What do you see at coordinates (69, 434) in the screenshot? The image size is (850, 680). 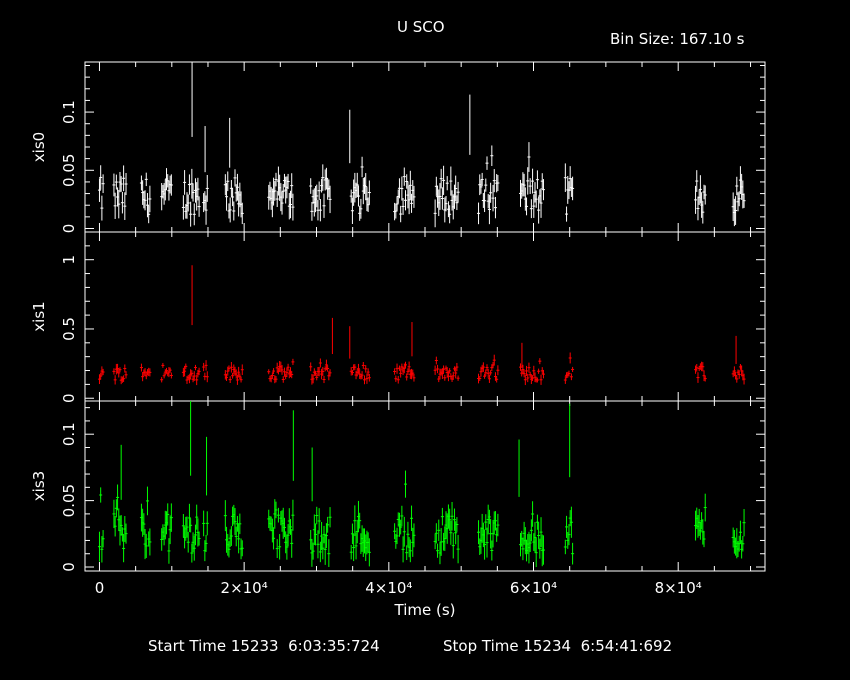 I see `xis3-y-tick-label: 0.1` at bounding box center [69, 434].